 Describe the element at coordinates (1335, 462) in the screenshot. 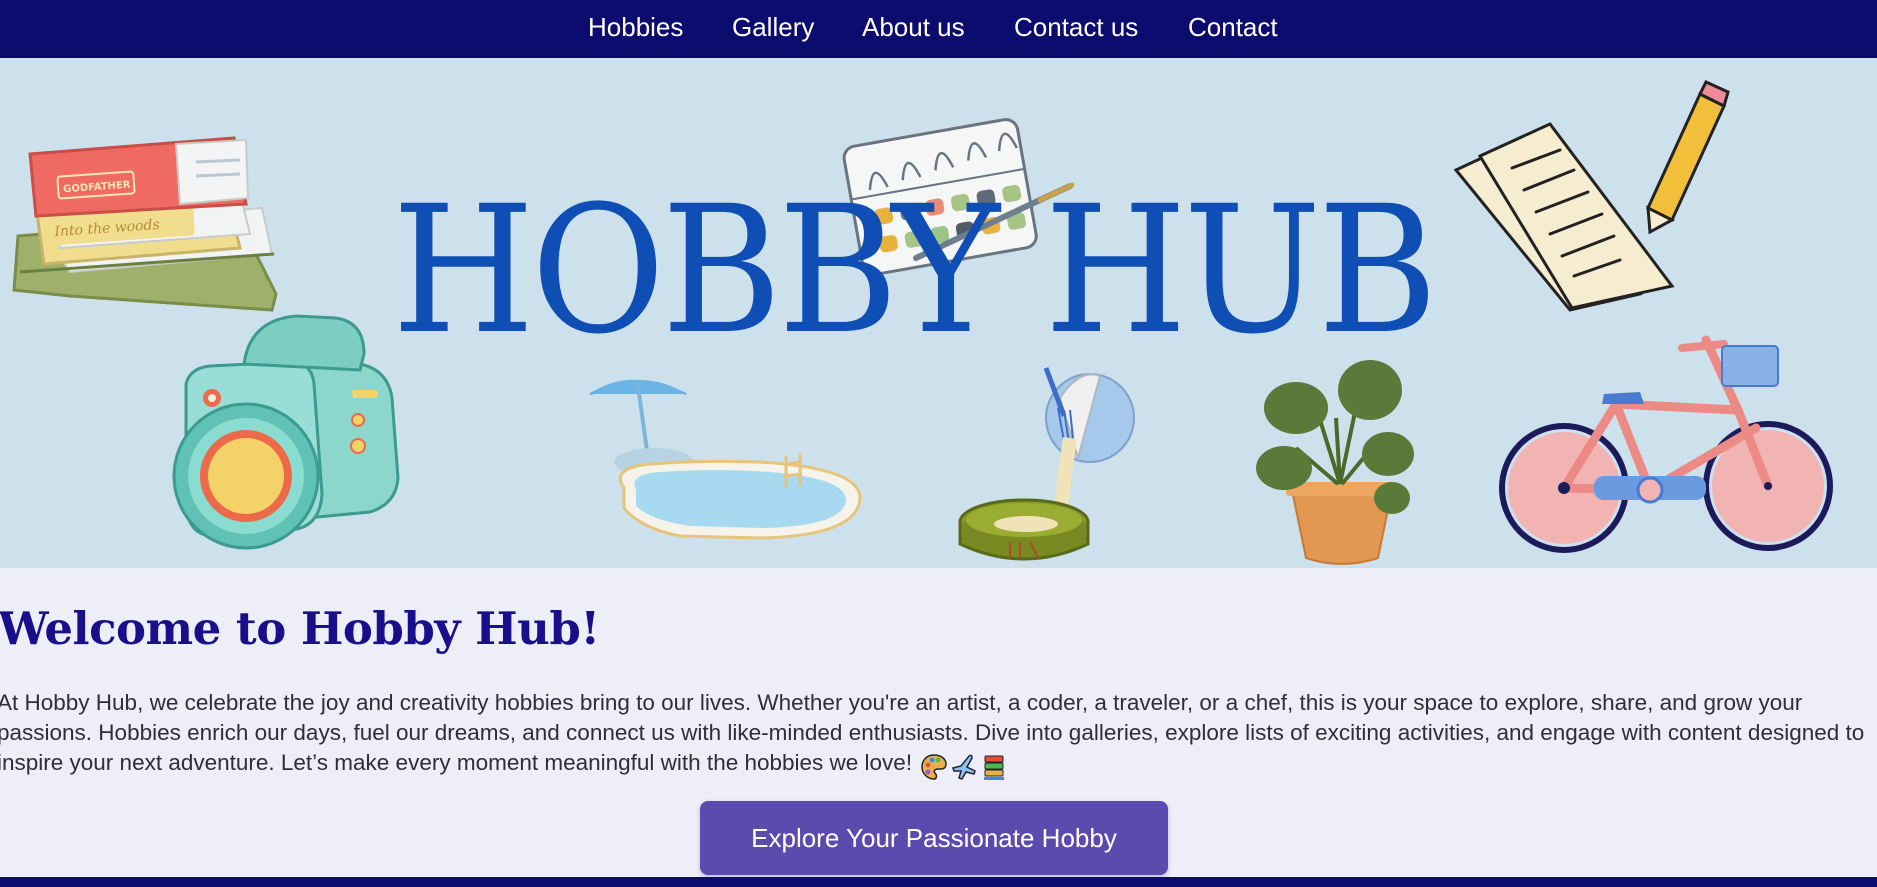

I see `potted-plant-icon` at that location.